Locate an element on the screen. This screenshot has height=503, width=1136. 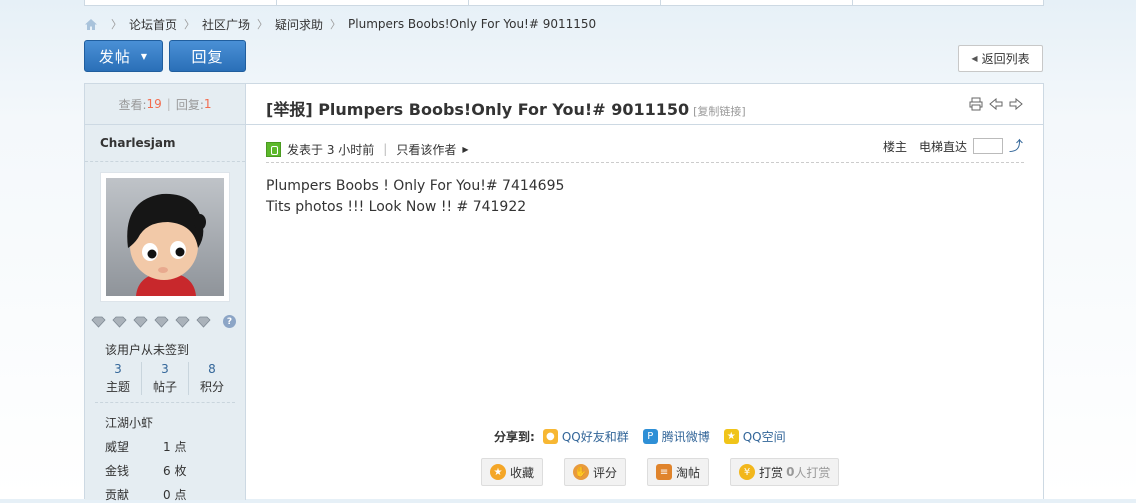
count-threads: 3 主题 is located at coordinates (118, 378).